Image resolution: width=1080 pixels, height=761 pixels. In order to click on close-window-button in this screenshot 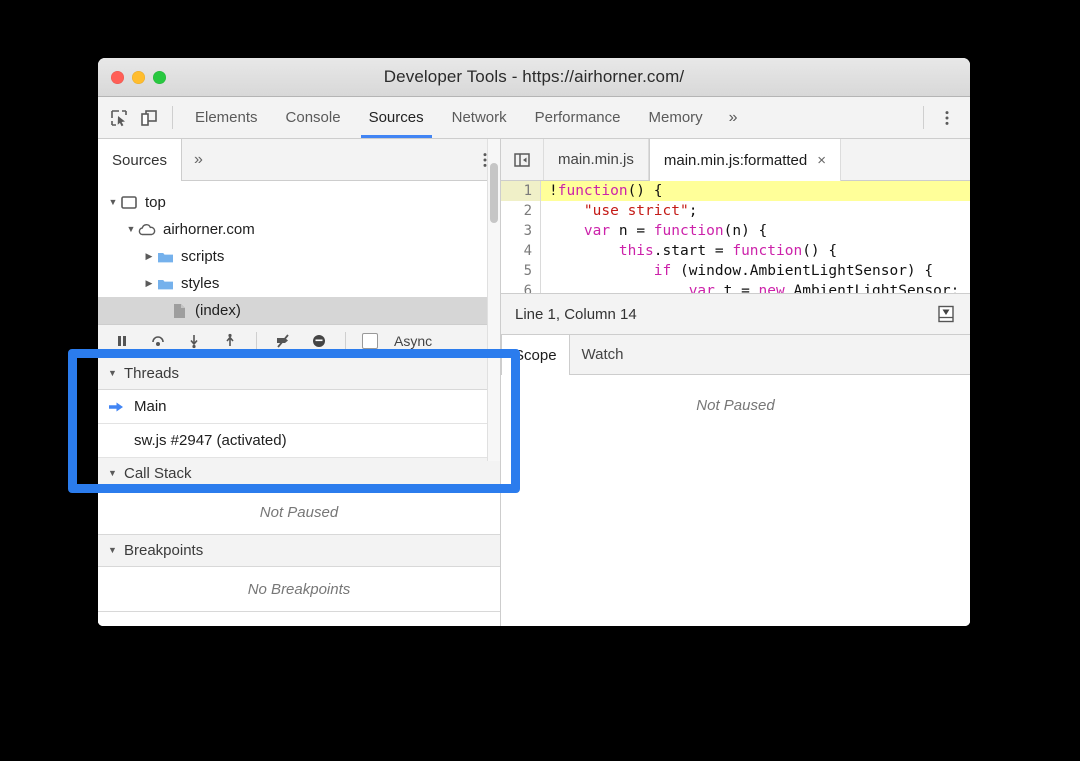, I will do `click(117, 77)`.